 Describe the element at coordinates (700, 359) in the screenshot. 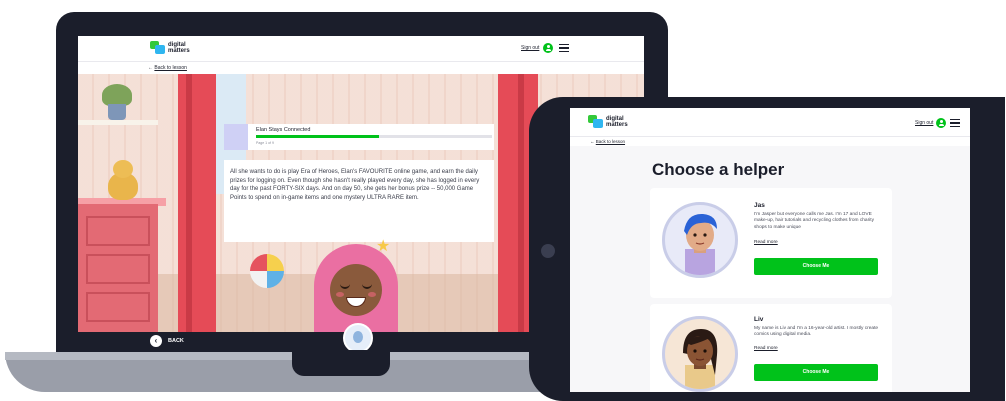

I see `liv-portrait-icon` at that location.